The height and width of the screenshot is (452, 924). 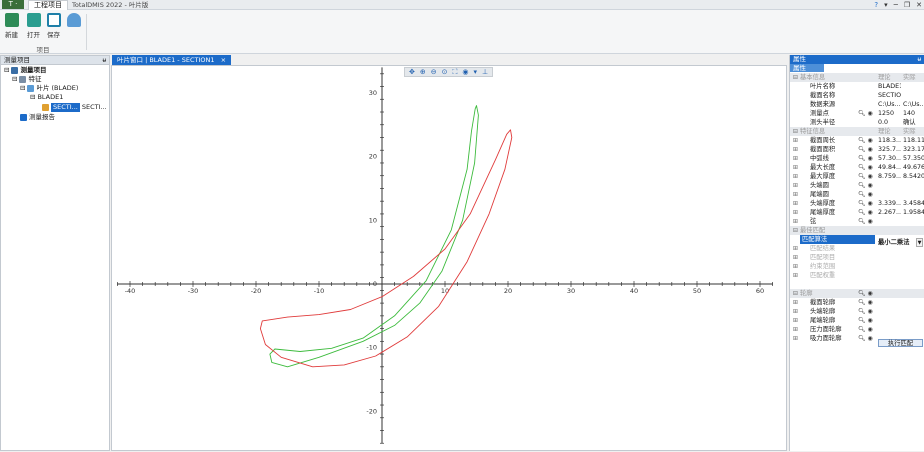 What do you see at coordinates (46, 97) in the screenshot?
I see `tree-item-blade1: ⊟ BLADE1` at bounding box center [46, 97].